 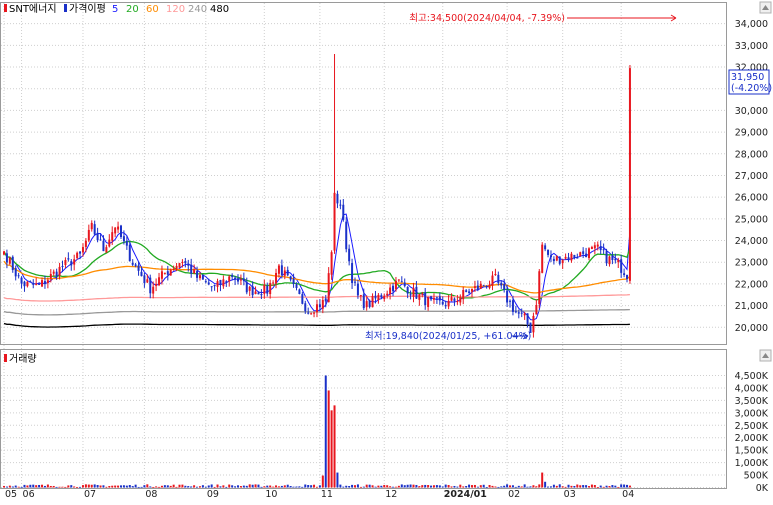 What do you see at coordinates (751, 111) in the screenshot?
I see `price-tick-label: 30,000` at bounding box center [751, 111].